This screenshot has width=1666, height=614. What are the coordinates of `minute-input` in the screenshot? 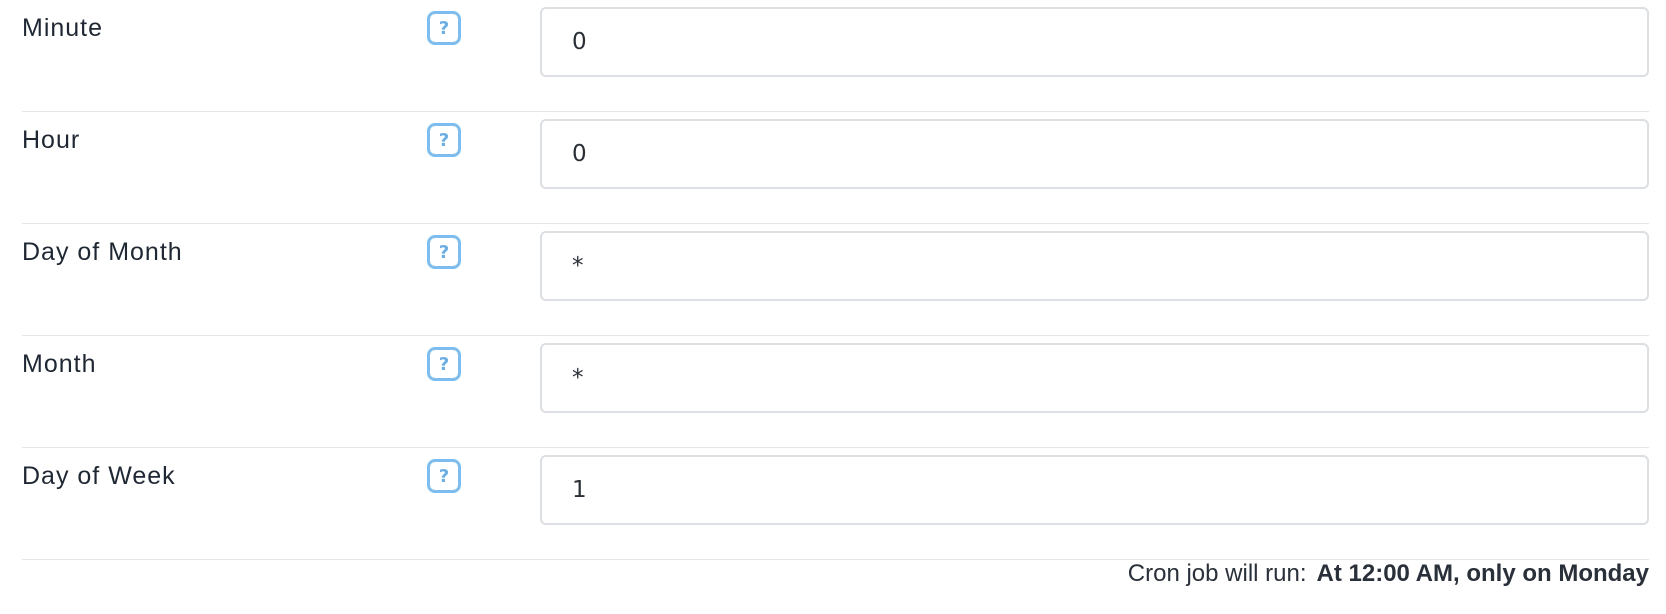 It's located at (1094, 42).